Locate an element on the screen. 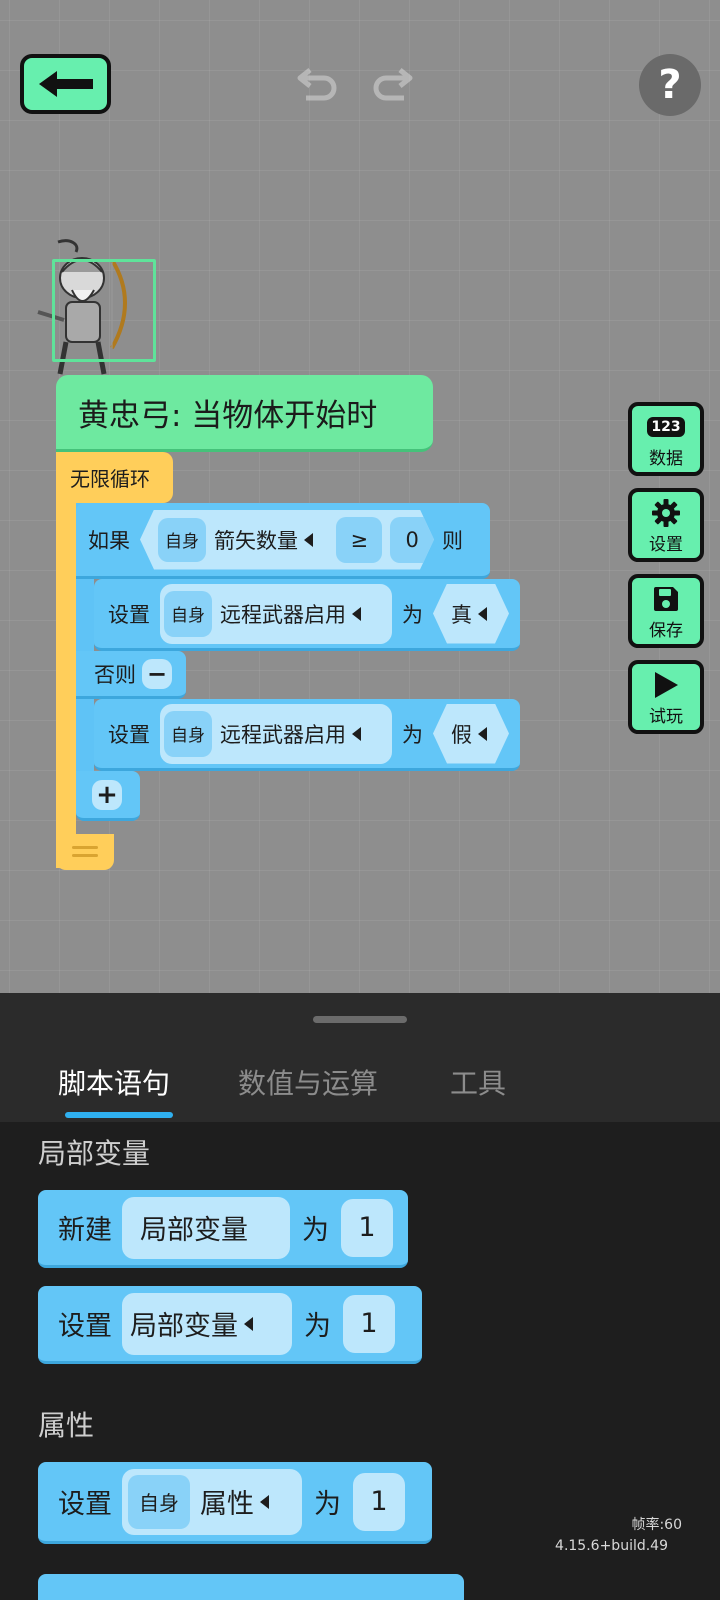 Image resolution: width=720 pixels, height=1600 pixels. help-button: ? is located at coordinates (670, 85).